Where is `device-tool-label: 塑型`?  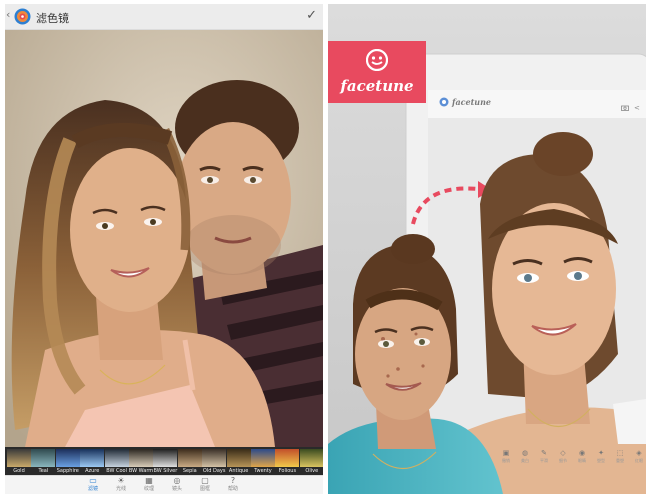
device-tool-label: 塑型 is located at coordinates (601, 460).